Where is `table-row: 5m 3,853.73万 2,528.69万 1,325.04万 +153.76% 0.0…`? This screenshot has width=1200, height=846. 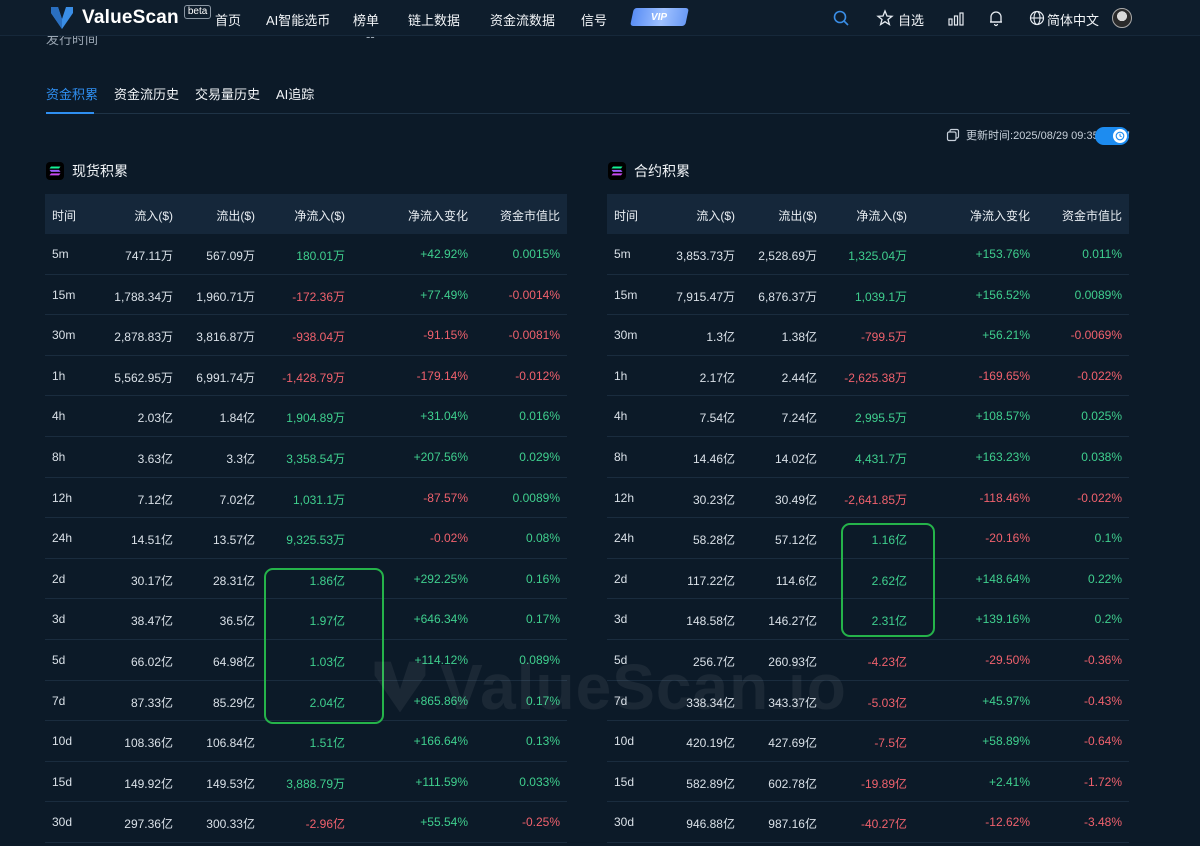 table-row: 5m 3,853.73万 2,528.69万 1,325.04万 +153.76% 0.0… is located at coordinates (868, 254).